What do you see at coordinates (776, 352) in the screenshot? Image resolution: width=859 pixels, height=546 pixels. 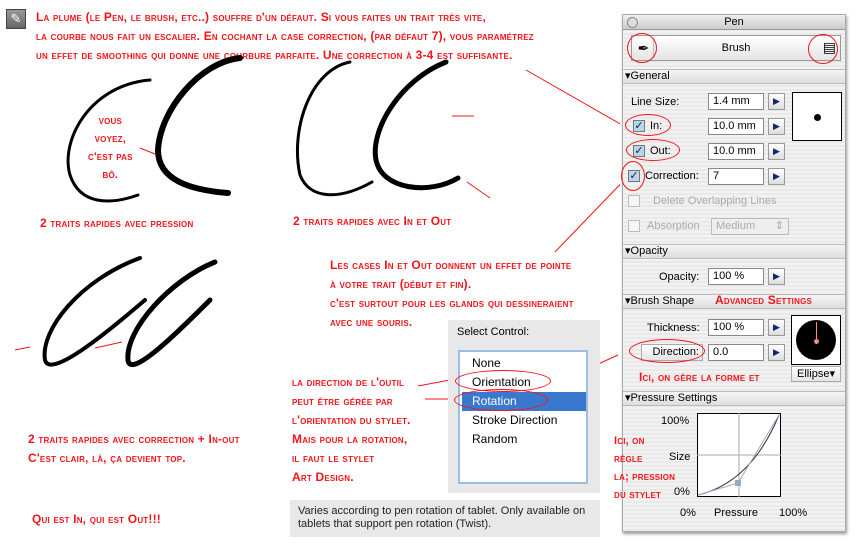 I see `direction-arrow: ▶` at bounding box center [776, 352].